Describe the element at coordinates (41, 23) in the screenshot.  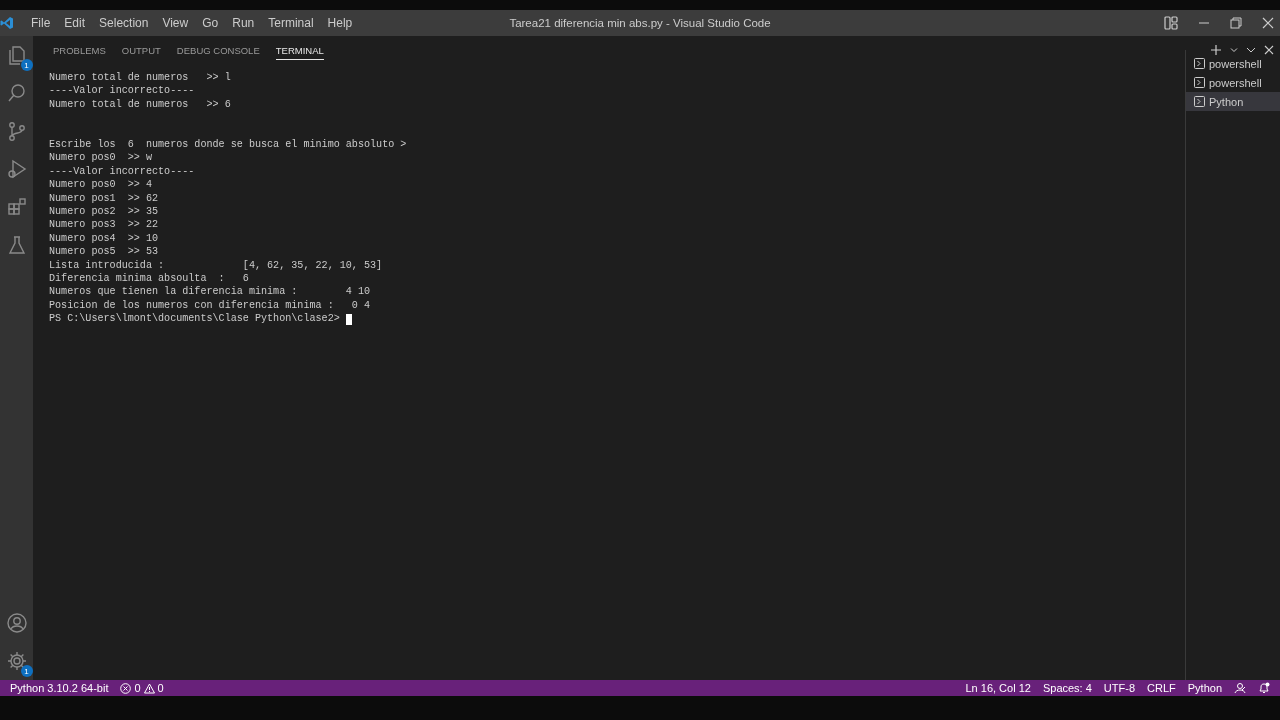
I see `menu-item: File` at that location.